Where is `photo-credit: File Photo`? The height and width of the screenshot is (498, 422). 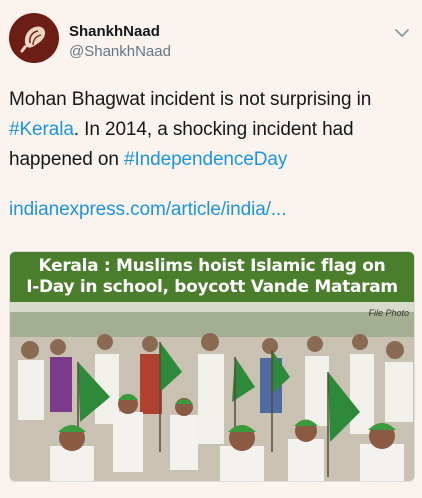
photo-credit: File Photo is located at coordinates (388, 313).